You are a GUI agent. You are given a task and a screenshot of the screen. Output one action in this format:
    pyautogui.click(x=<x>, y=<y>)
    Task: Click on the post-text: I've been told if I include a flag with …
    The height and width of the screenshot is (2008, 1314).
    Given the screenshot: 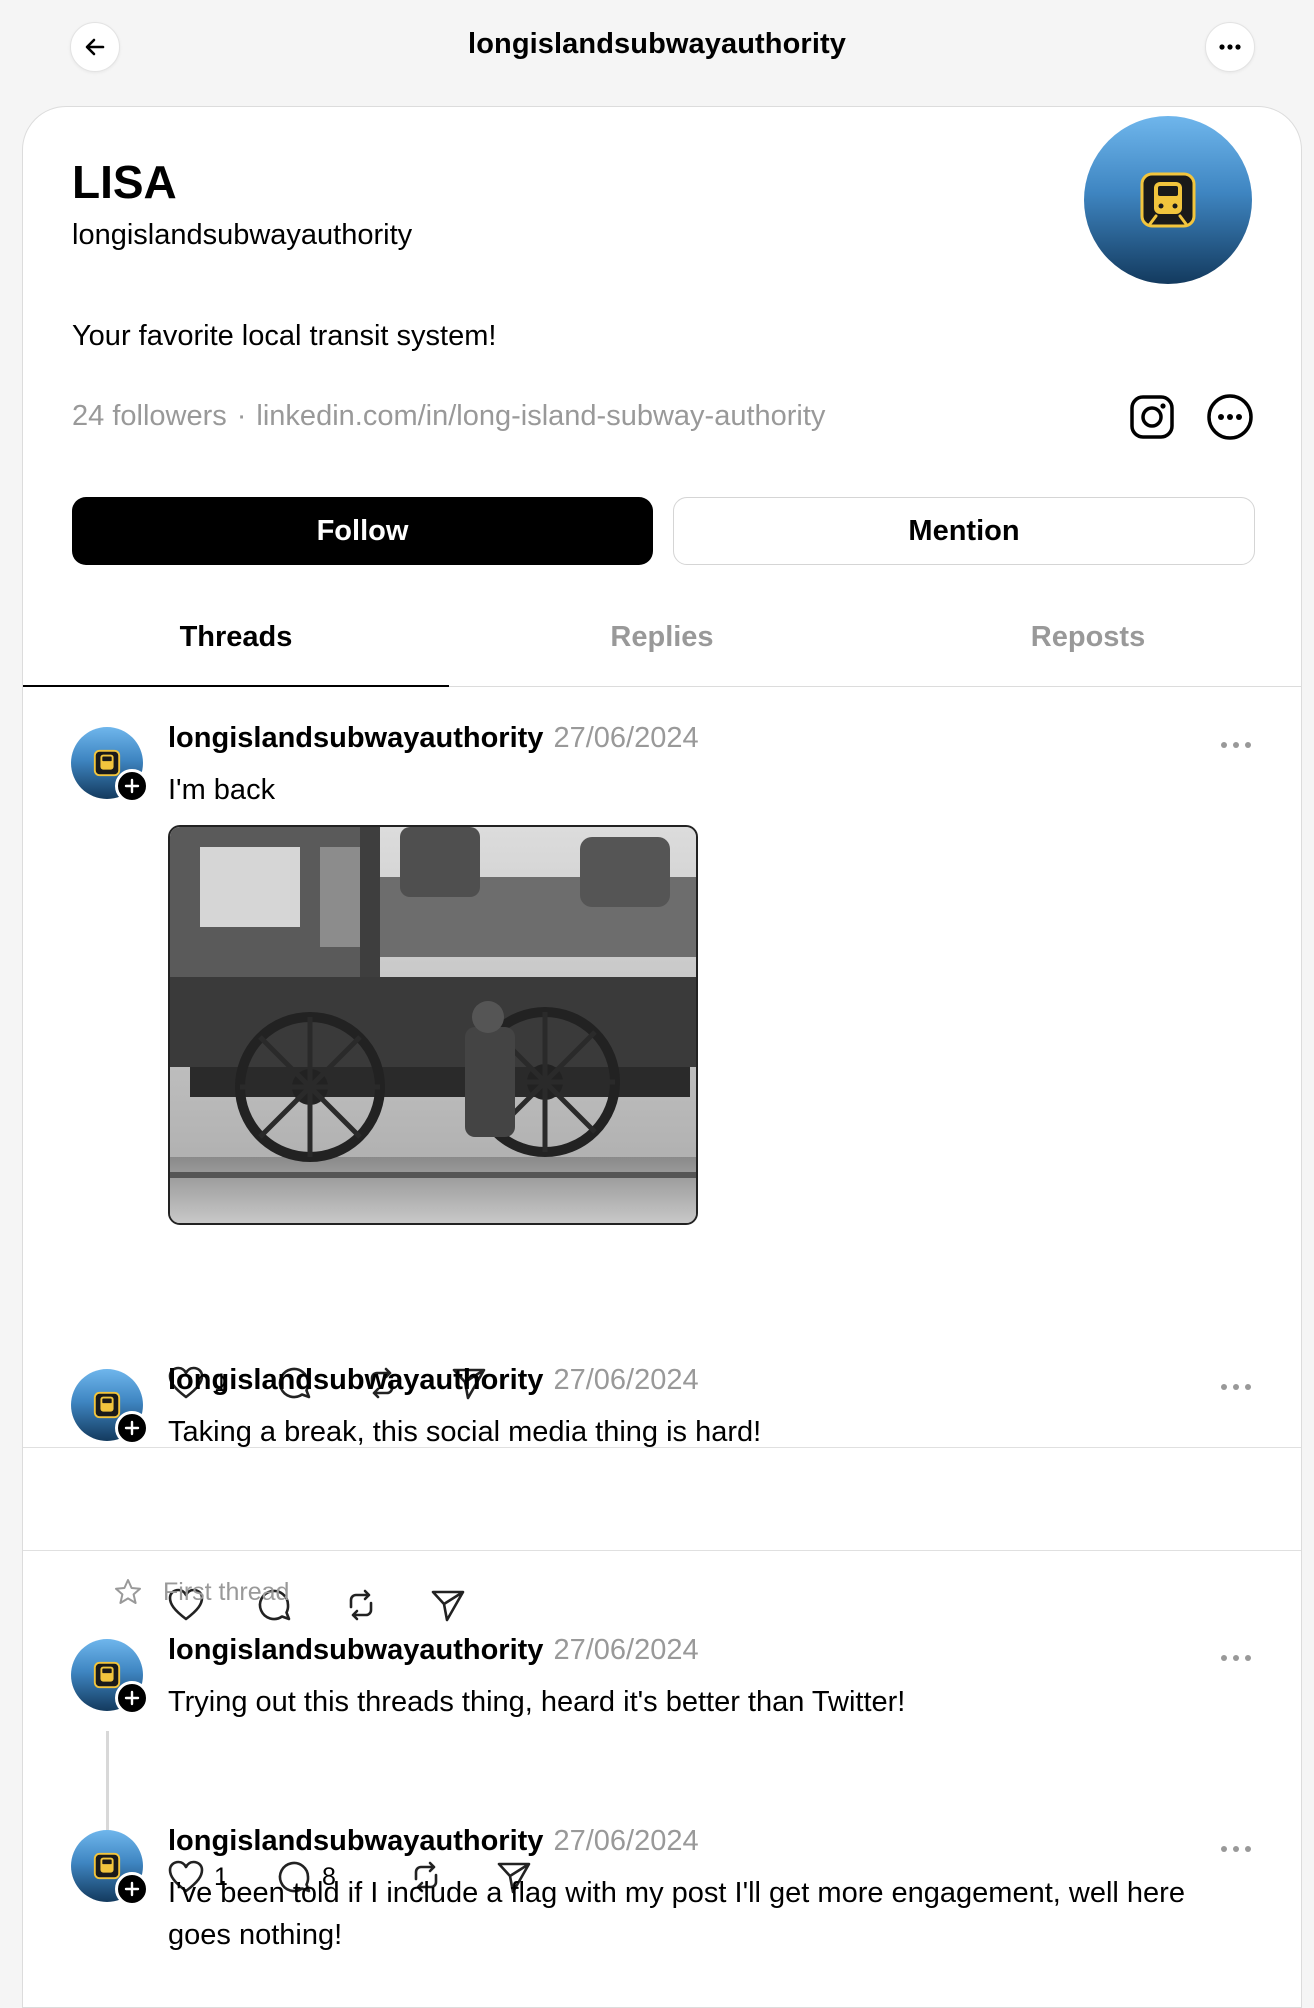 What is the action you would take?
    pyautogui.click(x=676, y=1914)
    